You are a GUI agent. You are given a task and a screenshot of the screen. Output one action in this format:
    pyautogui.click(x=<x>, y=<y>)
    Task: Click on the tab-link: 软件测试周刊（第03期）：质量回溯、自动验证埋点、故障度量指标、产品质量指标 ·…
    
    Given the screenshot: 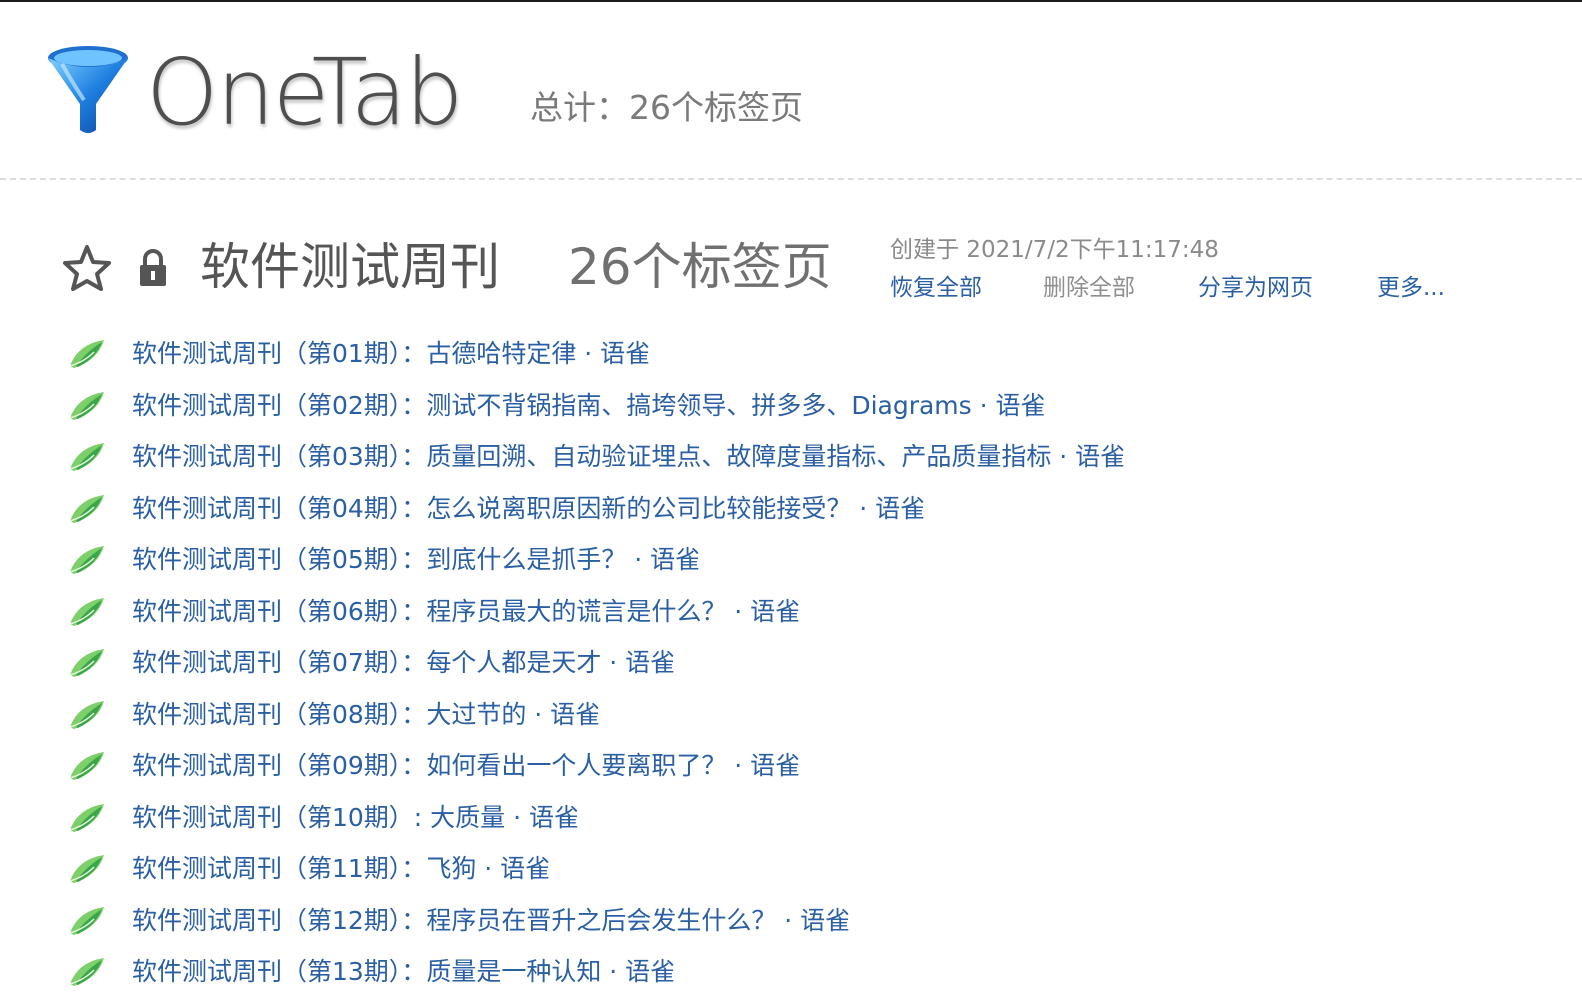 What is the action you would take?
    pyautogui.click(x=628, y=457)
    